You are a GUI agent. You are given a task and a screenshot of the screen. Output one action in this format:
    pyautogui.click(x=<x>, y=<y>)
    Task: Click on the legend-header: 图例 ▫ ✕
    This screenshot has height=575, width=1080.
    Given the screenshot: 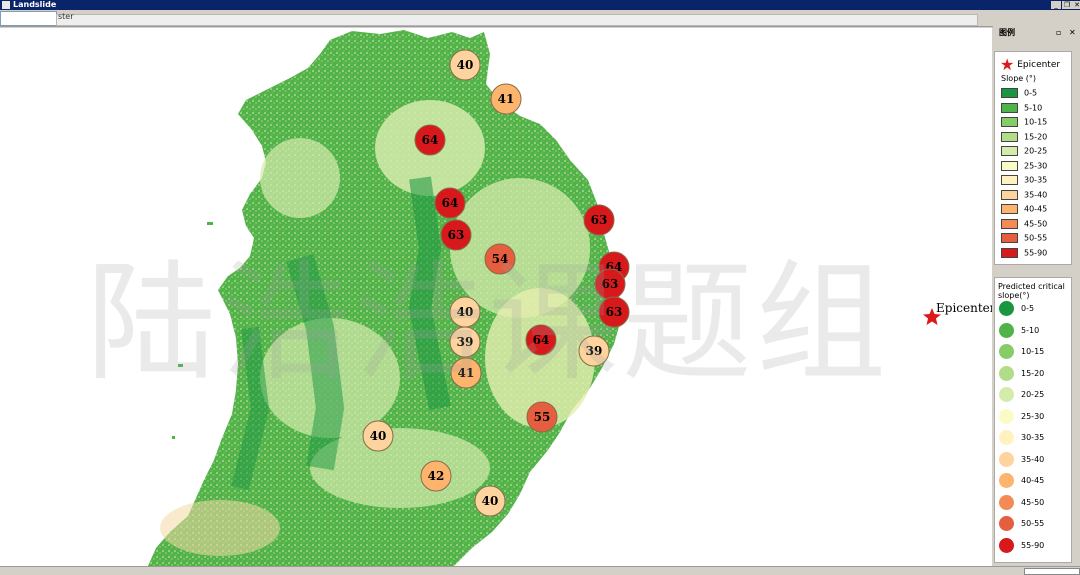 What is the action you would take?
    pyautogui.click(x=1036, y=33)
    